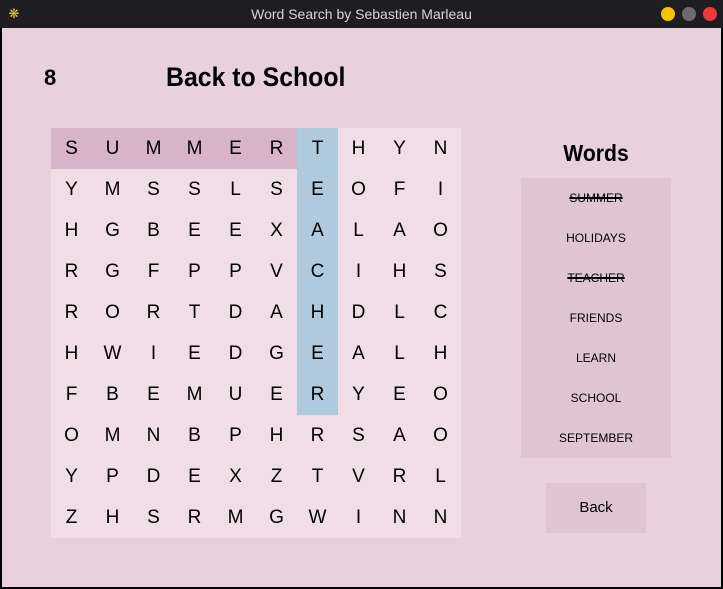 The height and width of the screenshot is (589, 723). I want to click on close-button, so click(710, 14).